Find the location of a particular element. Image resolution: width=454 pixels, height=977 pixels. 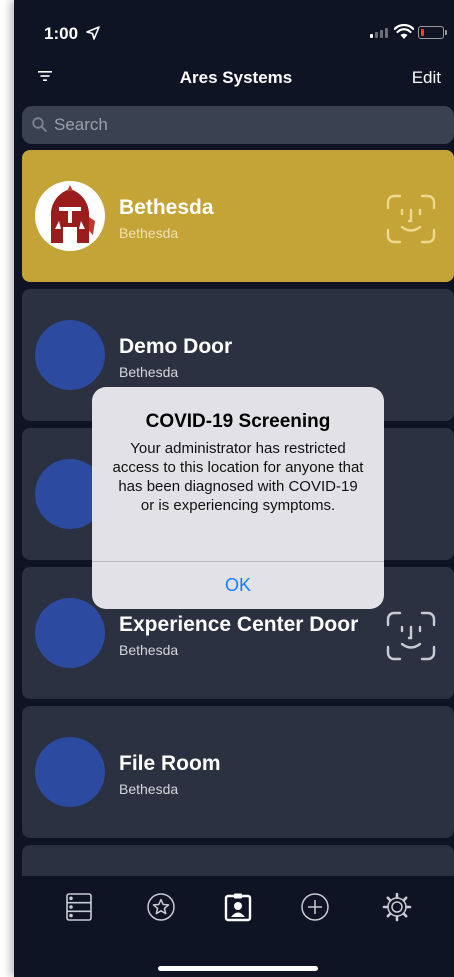

page-title: Ares Systems is located at coordinates (236, 77).